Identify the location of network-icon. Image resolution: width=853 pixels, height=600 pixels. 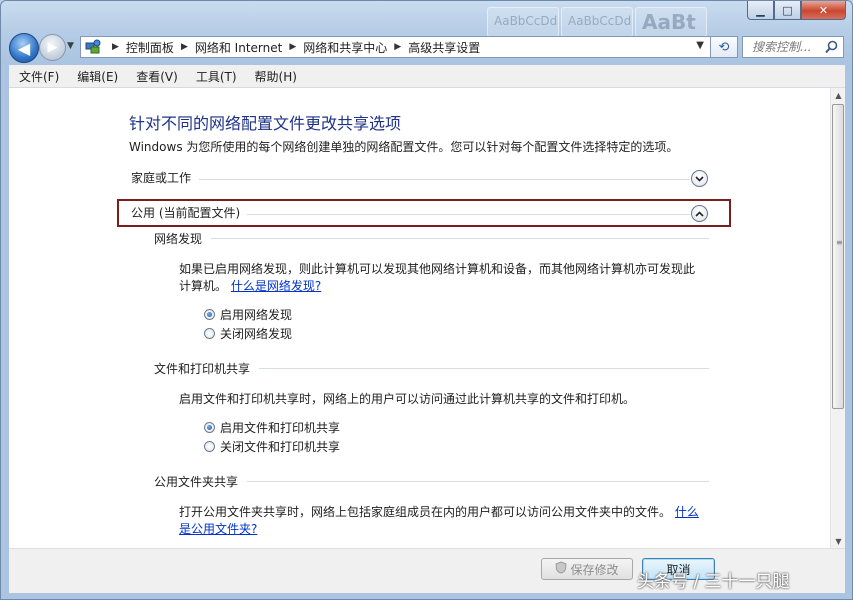
(93, 47).